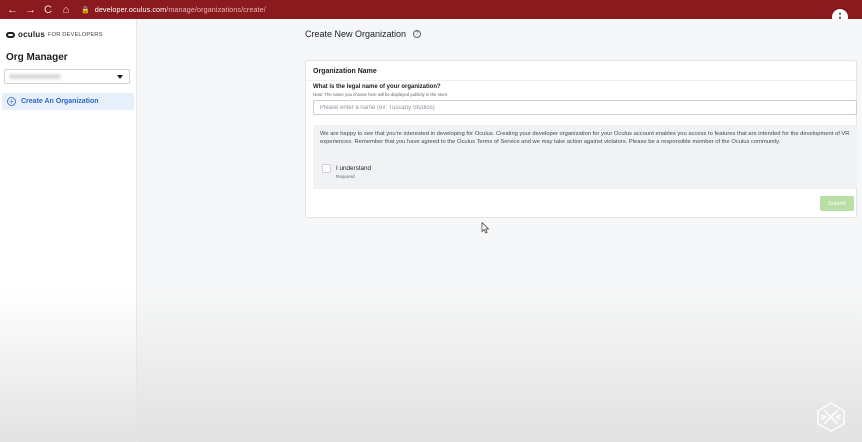 The height and width of the screenshot is (442, 862). I want to click on blurred-org-name, so click(35, 76).